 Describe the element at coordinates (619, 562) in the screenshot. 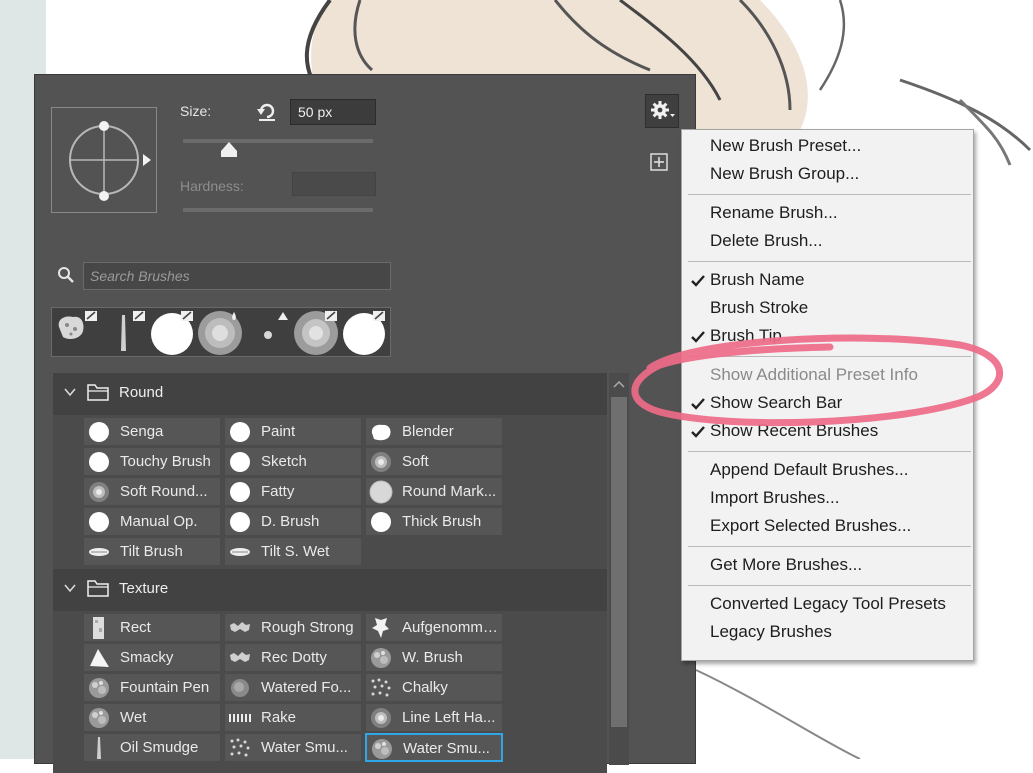

I see `scroll-thumb` at that location.